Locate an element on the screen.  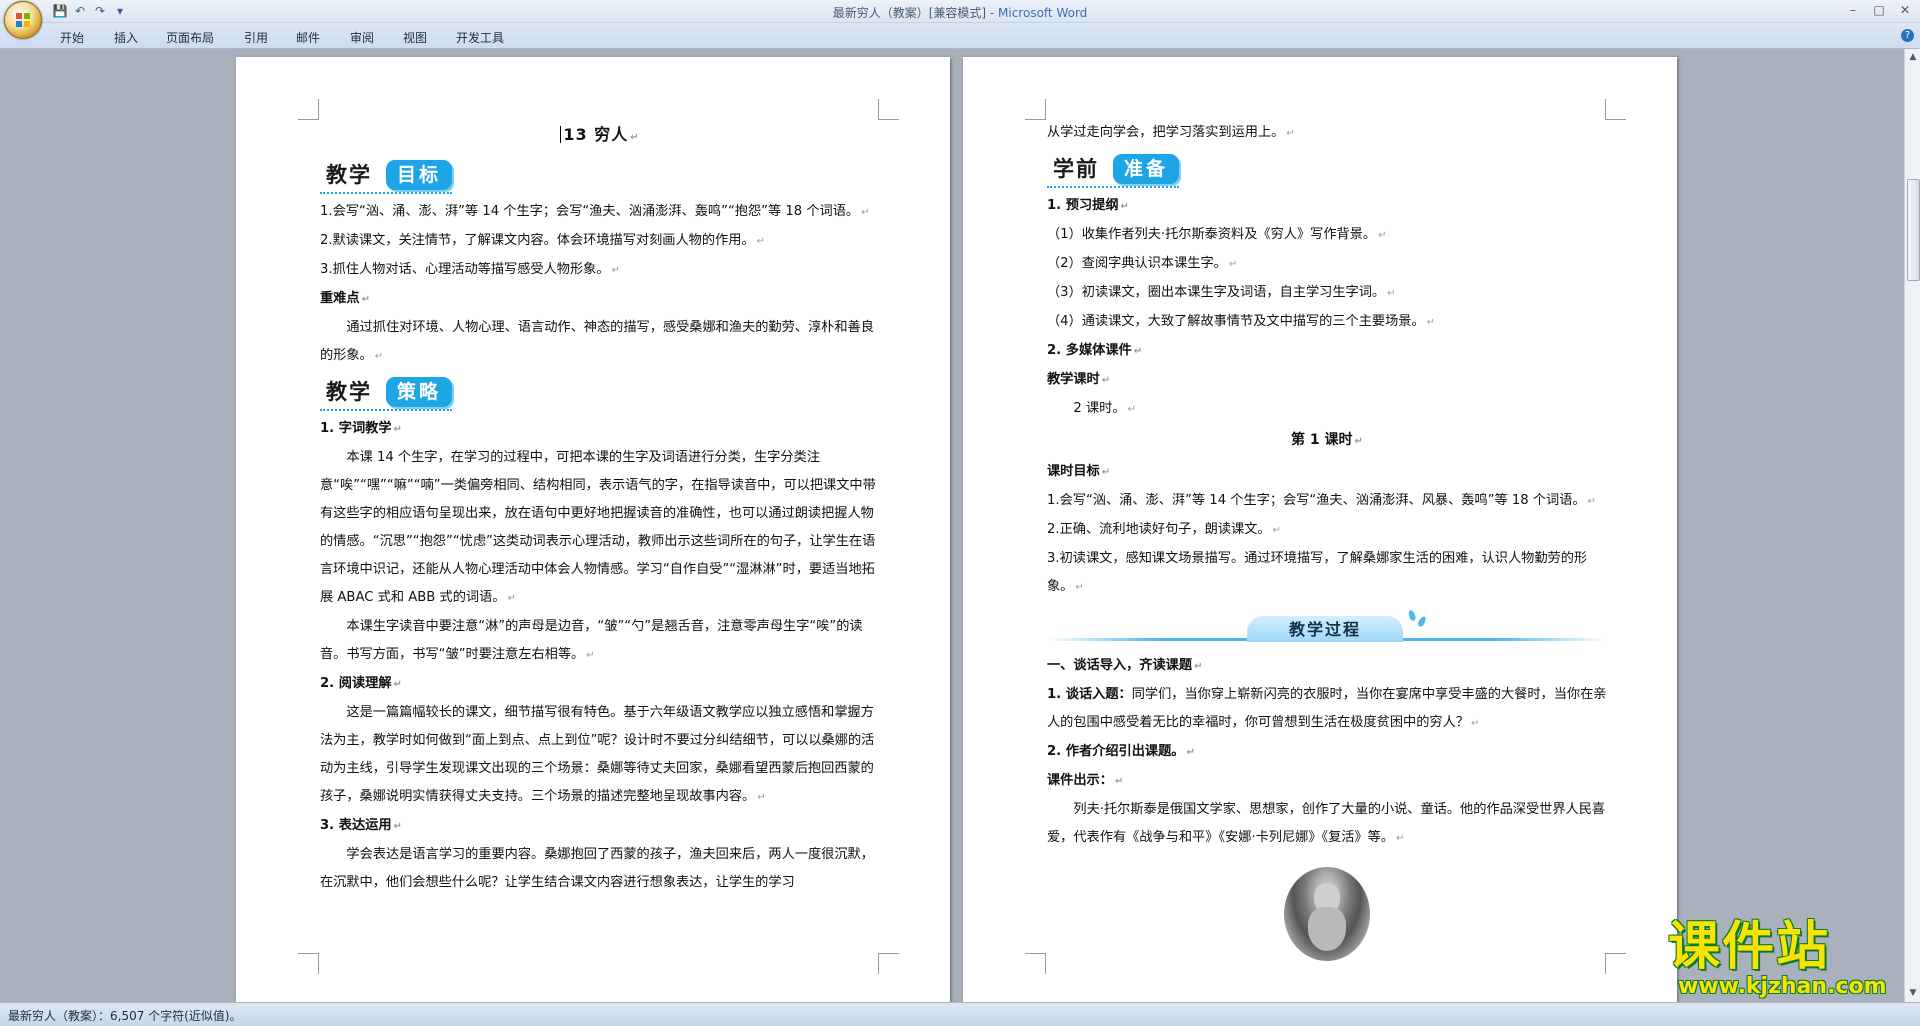
lesson-title: 13 穷人 ↵ is located at coordinates (600, 136).